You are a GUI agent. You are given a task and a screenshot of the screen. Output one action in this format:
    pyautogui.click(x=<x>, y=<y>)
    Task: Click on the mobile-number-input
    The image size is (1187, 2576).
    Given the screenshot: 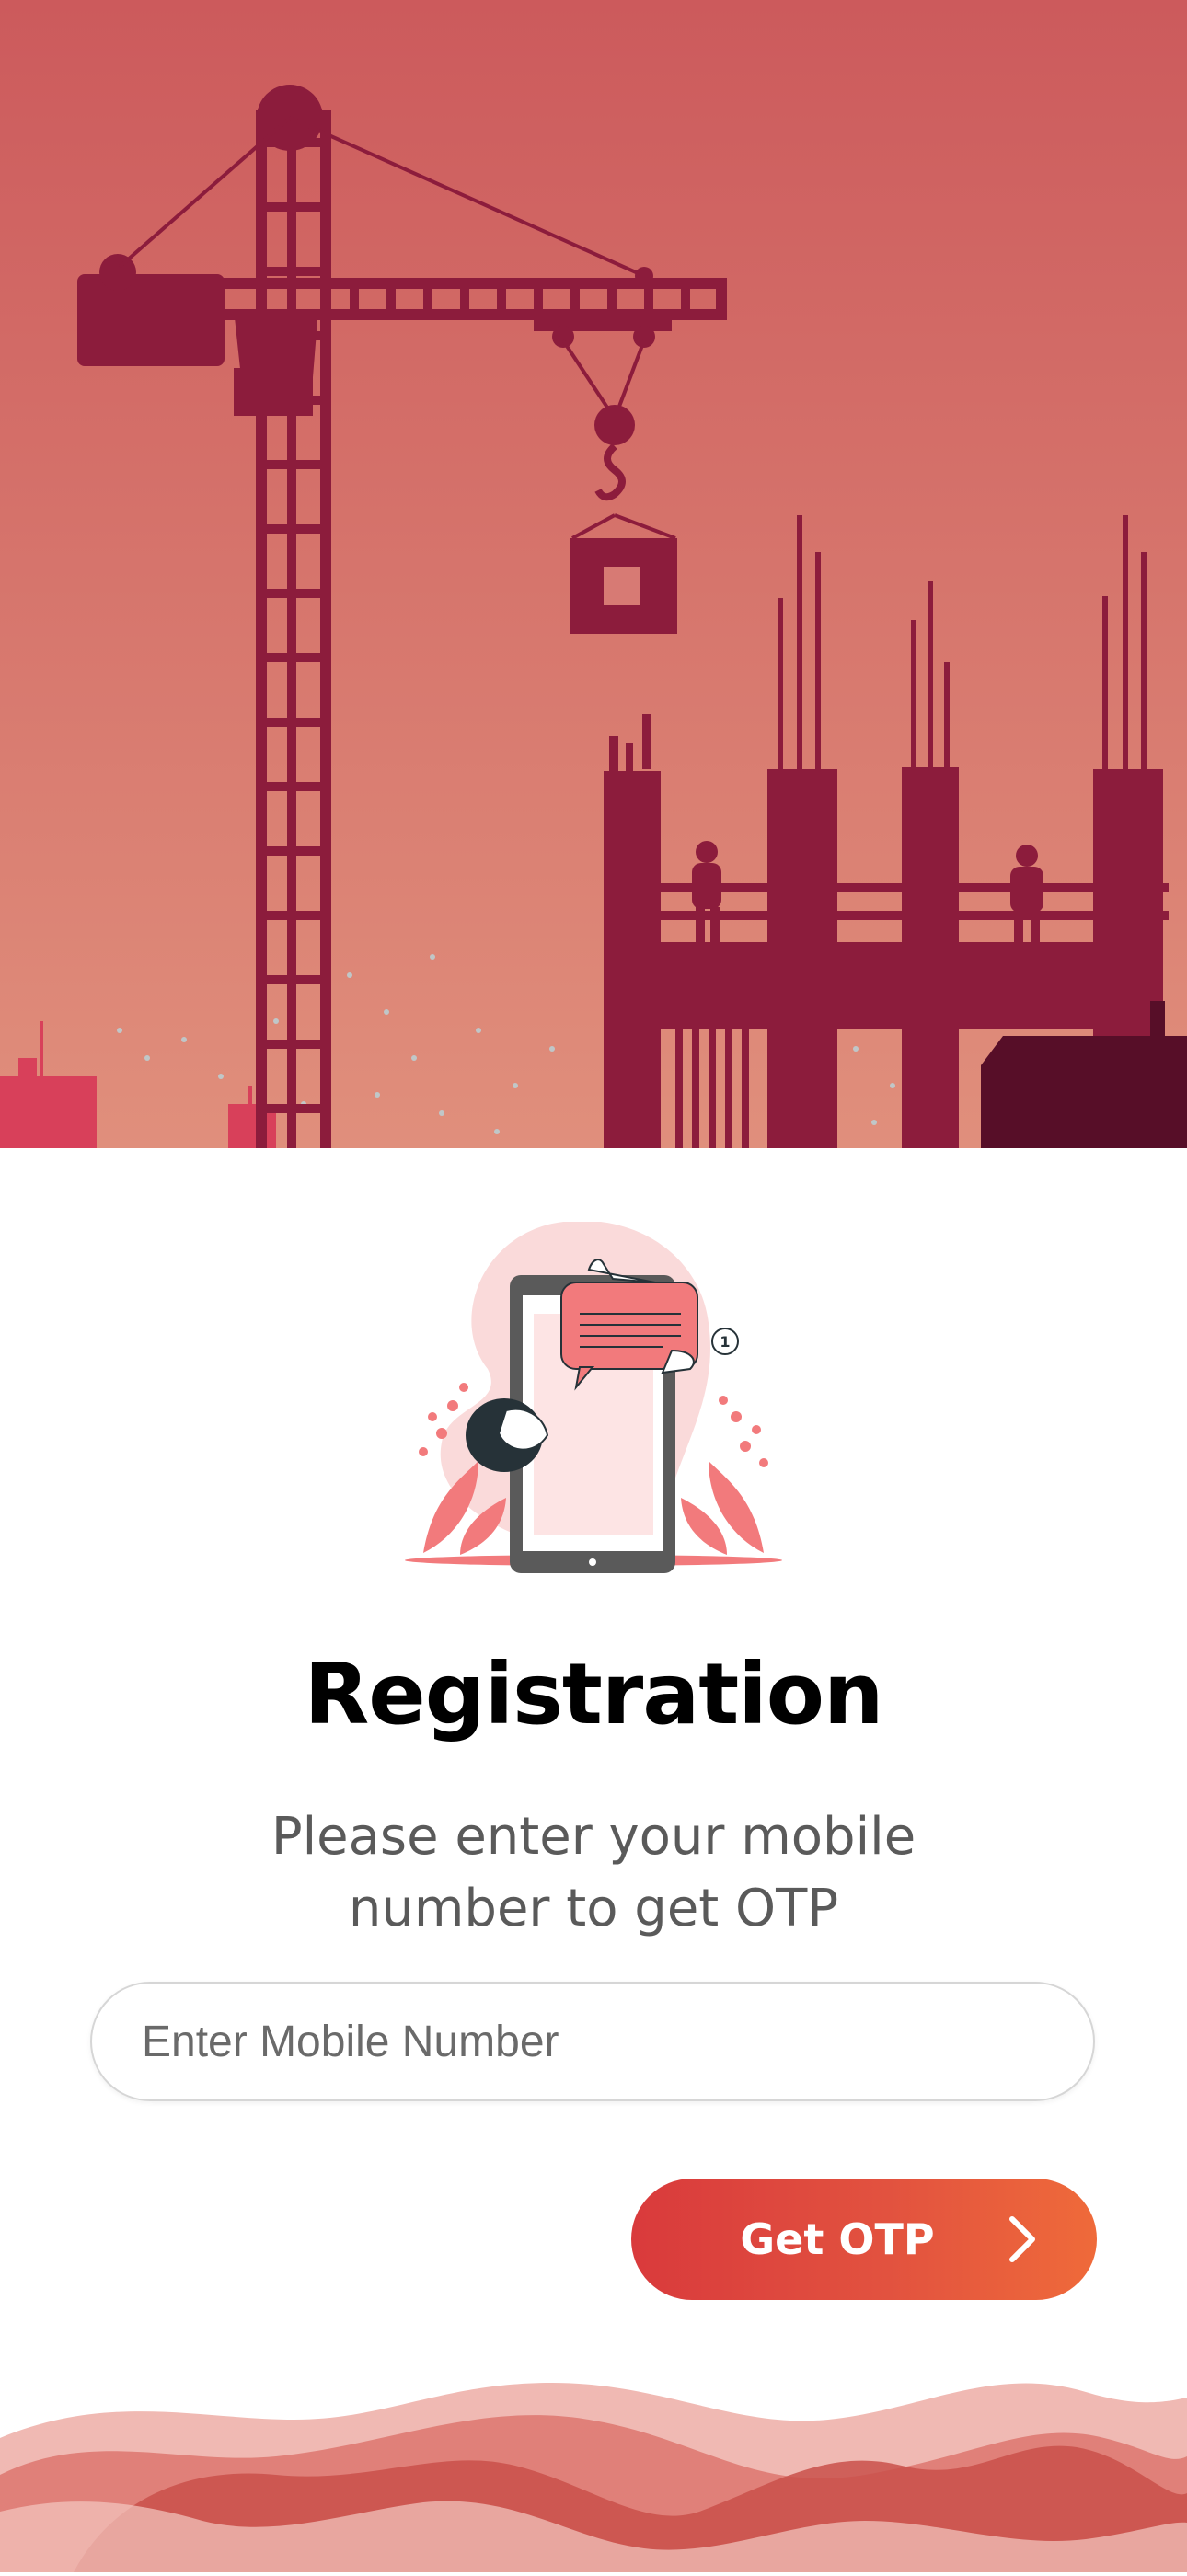 What is the action you would take?
    pyautogui.click(x=592, y=2041)
    